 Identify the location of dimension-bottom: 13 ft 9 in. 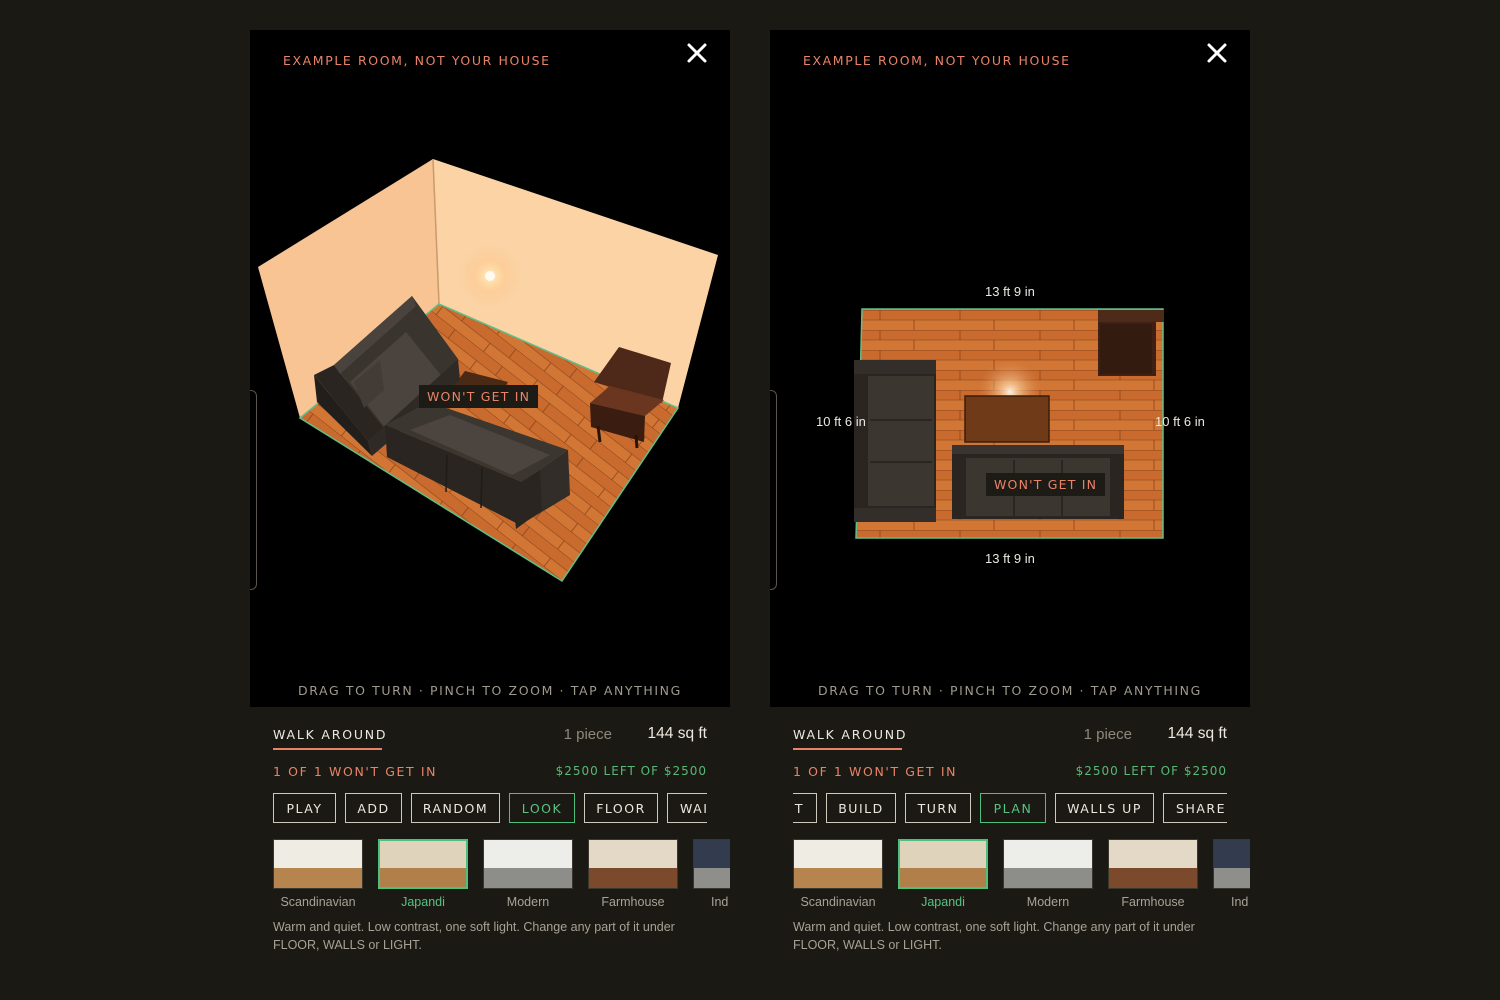
(1010, 558).